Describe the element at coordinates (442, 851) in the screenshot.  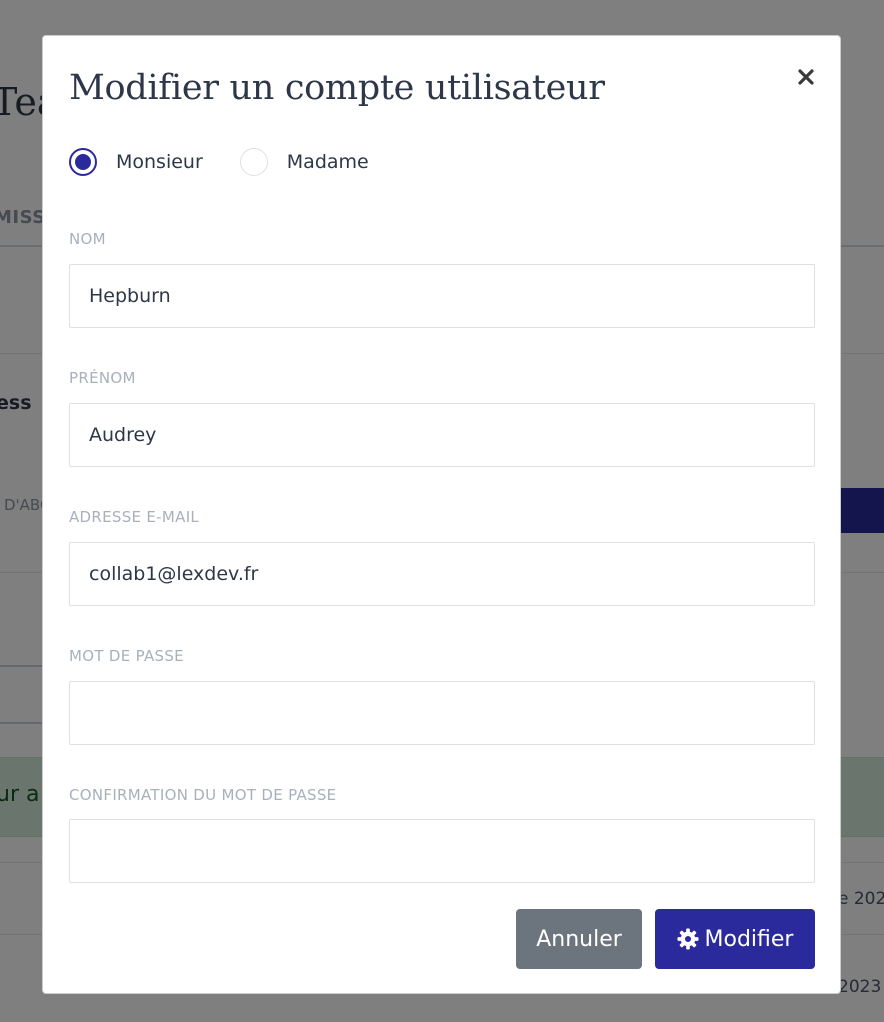
I see `password-confirm-input` at that location.